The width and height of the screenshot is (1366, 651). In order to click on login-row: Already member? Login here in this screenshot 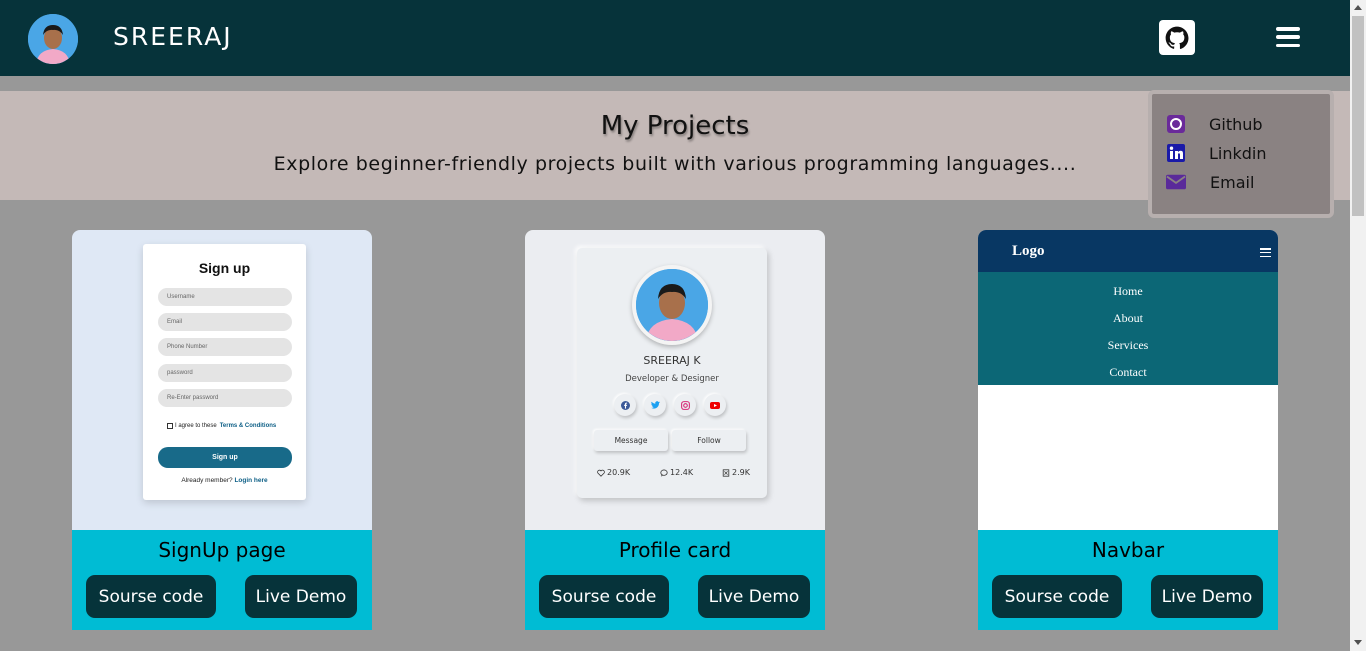, I will do `click(224, 480)`.